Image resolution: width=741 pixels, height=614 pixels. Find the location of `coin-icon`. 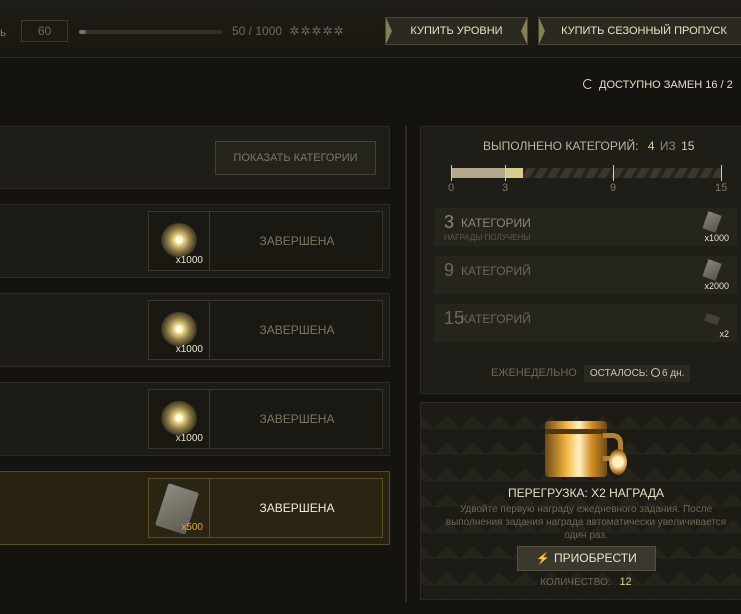

coin-icon is located at coordinates (618, 462).